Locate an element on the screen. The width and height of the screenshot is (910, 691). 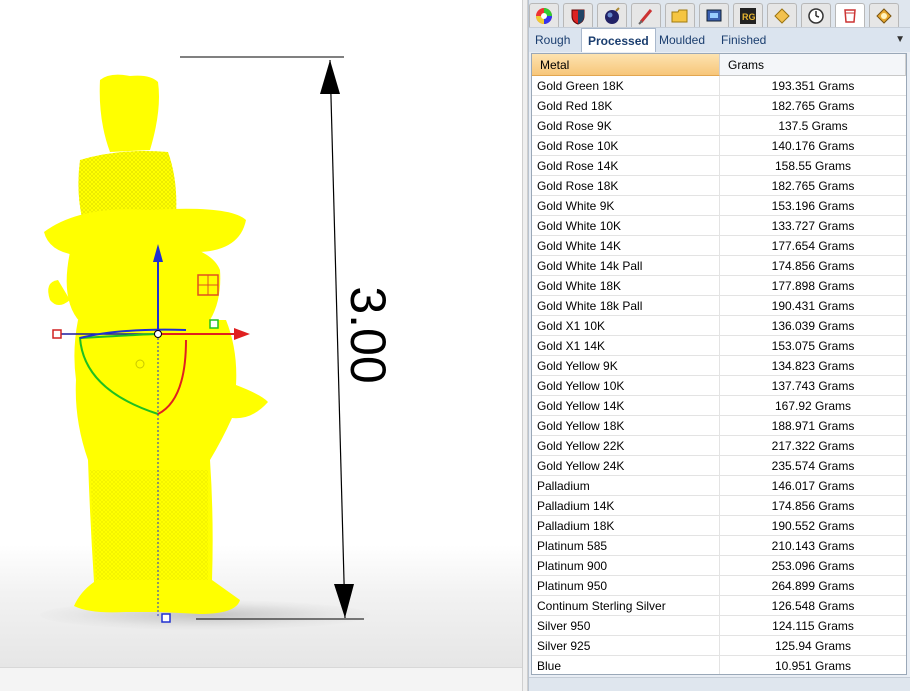
grams-cell: 137.5 Grams is located at coordinates (813, 126).